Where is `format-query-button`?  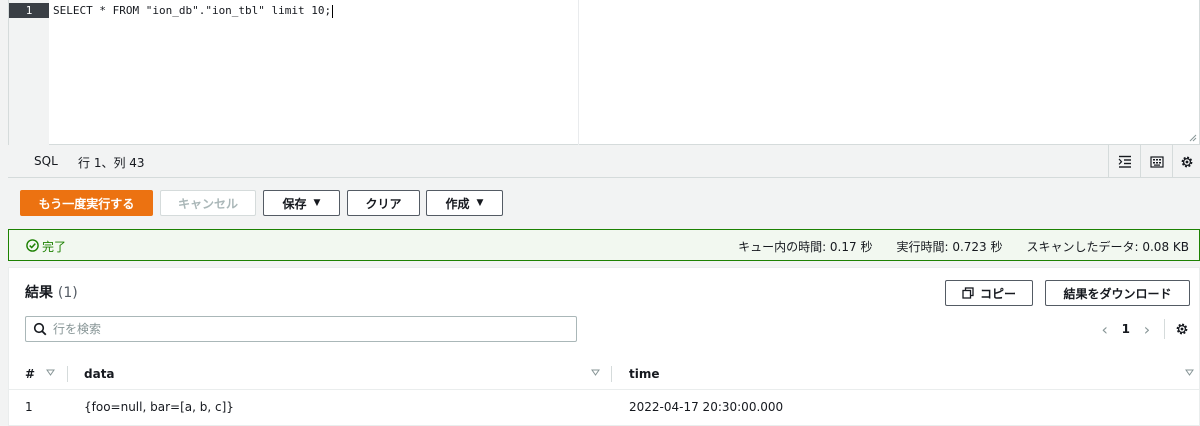
format-query-button is located at coordinates (1124, 161).